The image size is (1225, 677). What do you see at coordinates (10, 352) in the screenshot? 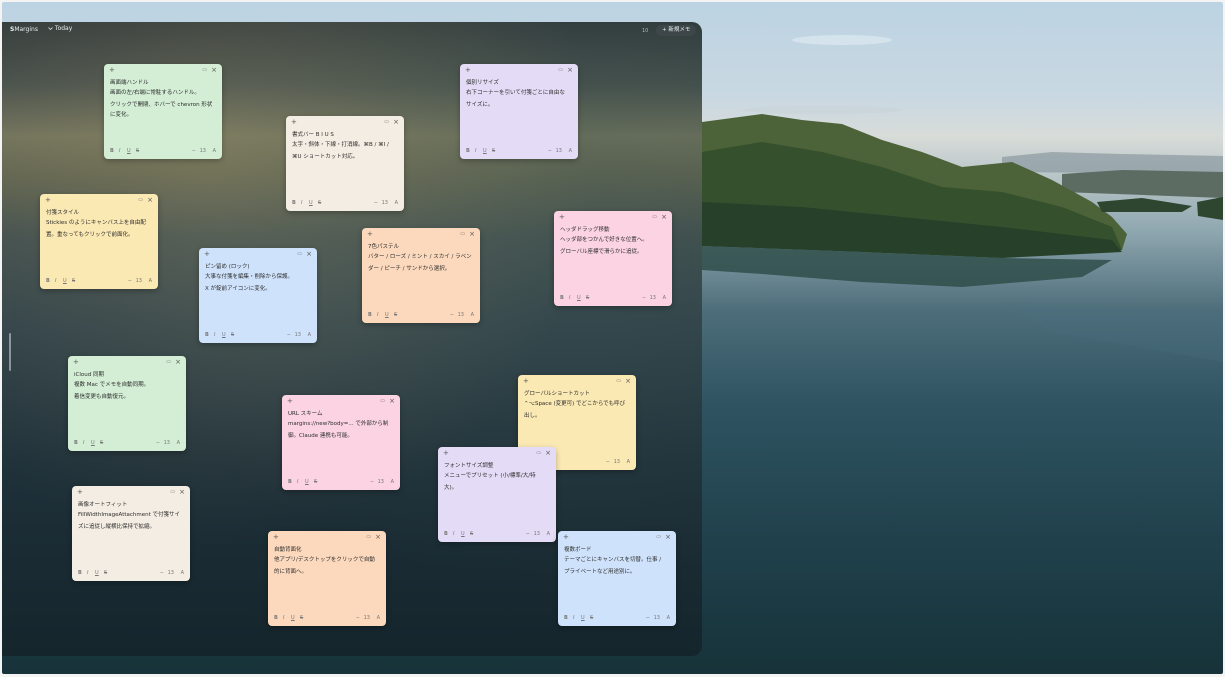
I see `edge-handle` at bounding box center [10, 352].